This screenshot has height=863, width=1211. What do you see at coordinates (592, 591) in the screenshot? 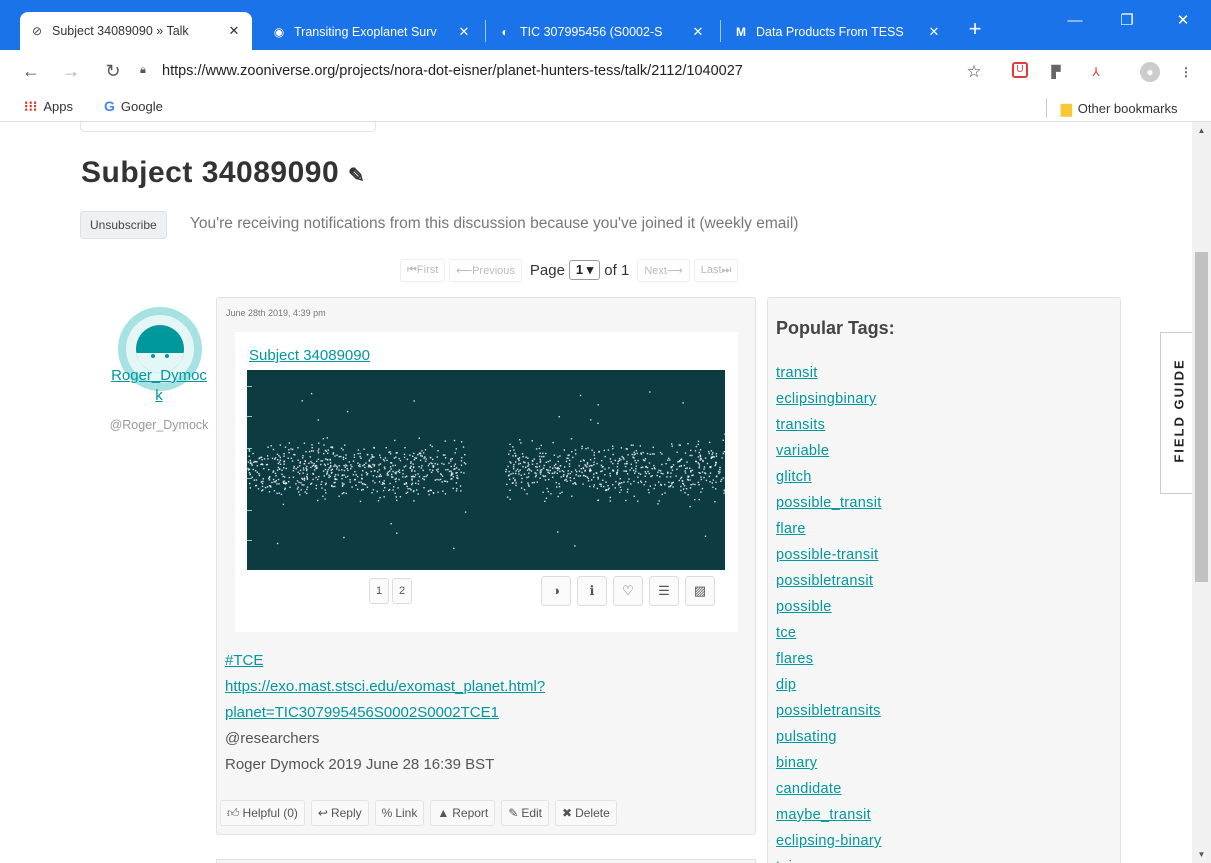
I see `info-icon: ℹ` at bounding box center [592, 591].